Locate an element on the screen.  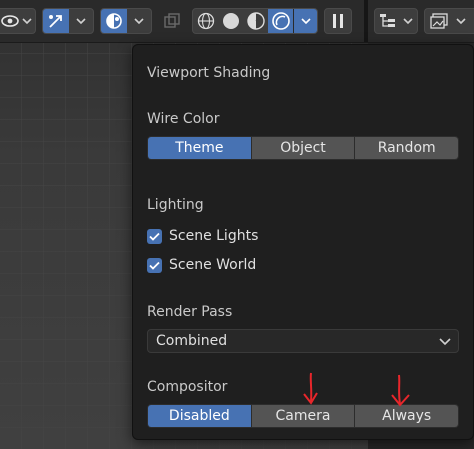
pause-button is located at coordinates (338, 21).